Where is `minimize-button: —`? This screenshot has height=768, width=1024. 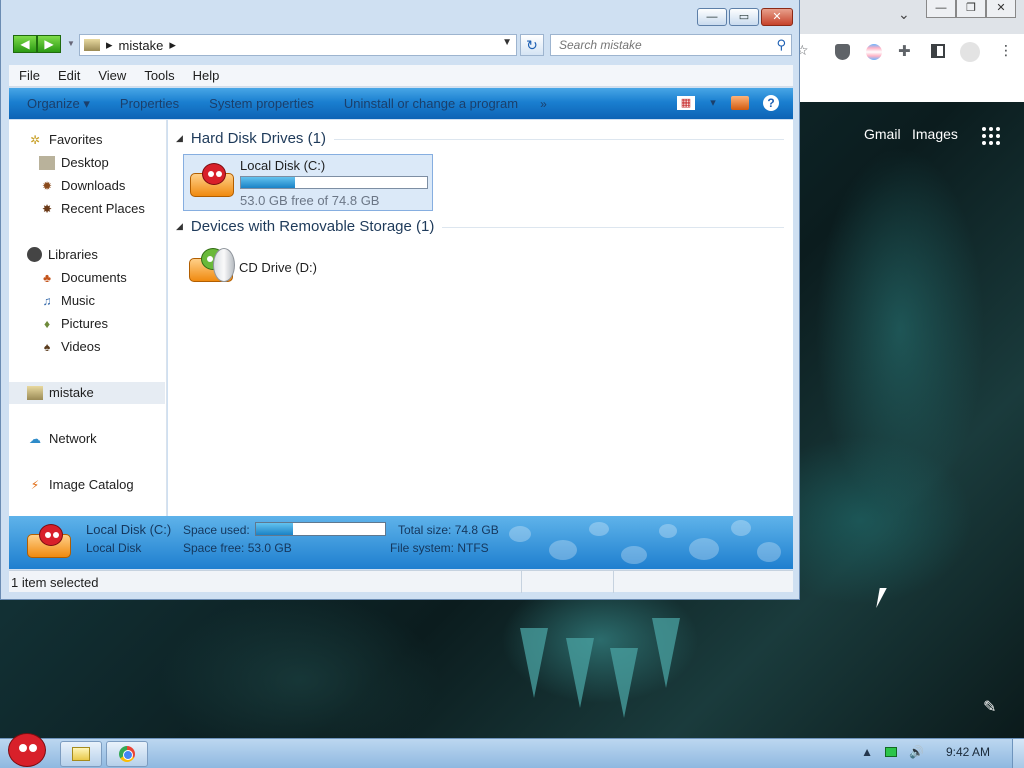
minimize-button: — is located at coordinates (712, 17).